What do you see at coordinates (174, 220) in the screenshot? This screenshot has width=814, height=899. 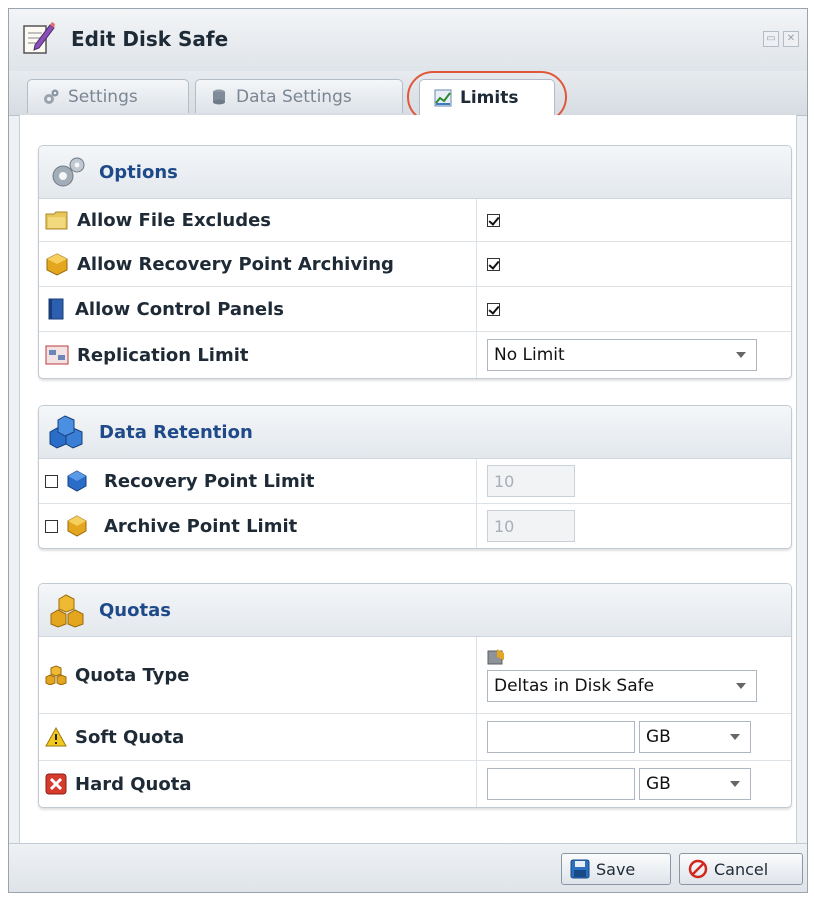 I see `allow-file-excludes-label: Allow File Excludes` at bounding box center [174, 220].